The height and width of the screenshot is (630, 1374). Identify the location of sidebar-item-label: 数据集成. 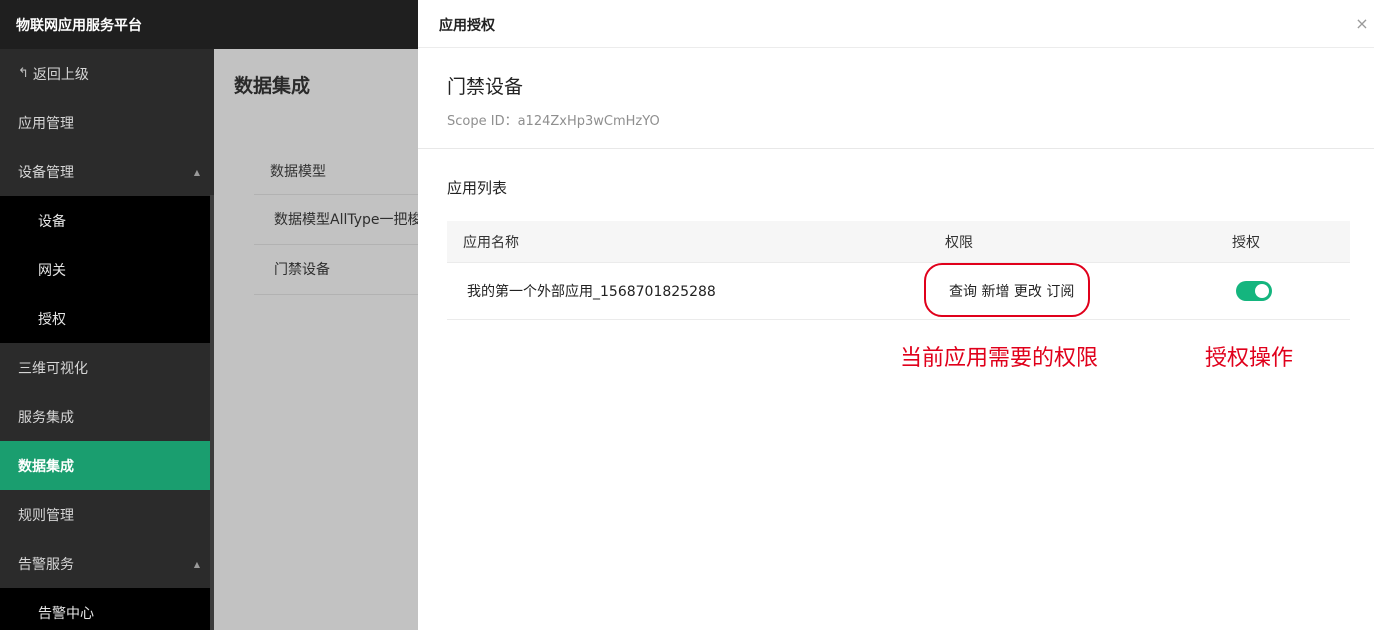
(46, 466).